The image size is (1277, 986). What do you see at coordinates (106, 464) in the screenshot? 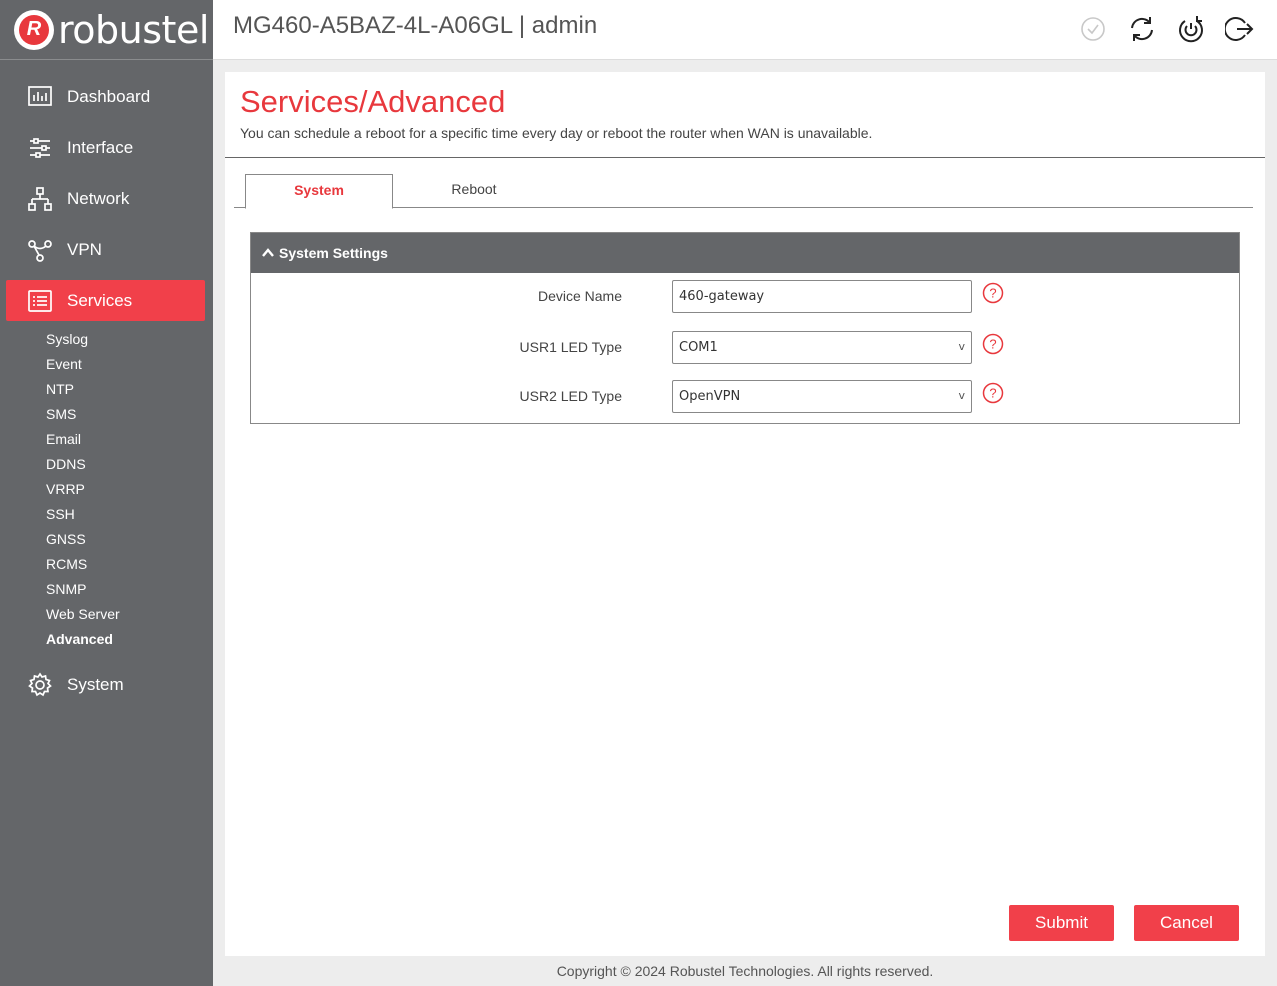
I see `subnav-item-ddns: DDNS` at bounding box center [106, 464].